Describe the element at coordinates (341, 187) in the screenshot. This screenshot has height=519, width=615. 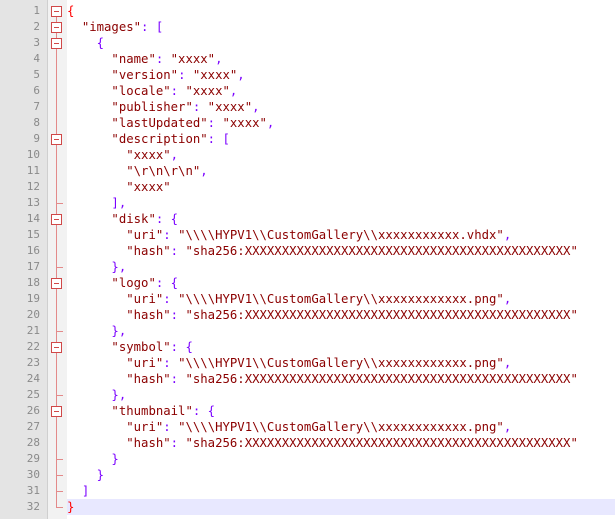
I see `code-text: "xxxx"` at that location.